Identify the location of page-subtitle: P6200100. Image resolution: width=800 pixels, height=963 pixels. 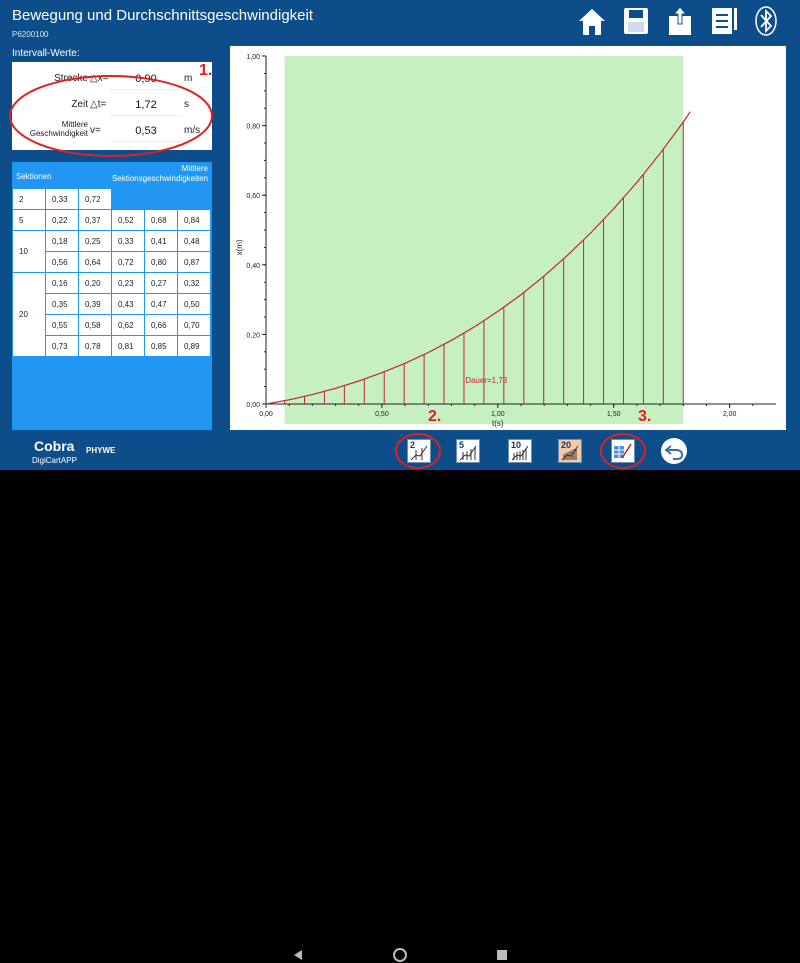
(30, 34).